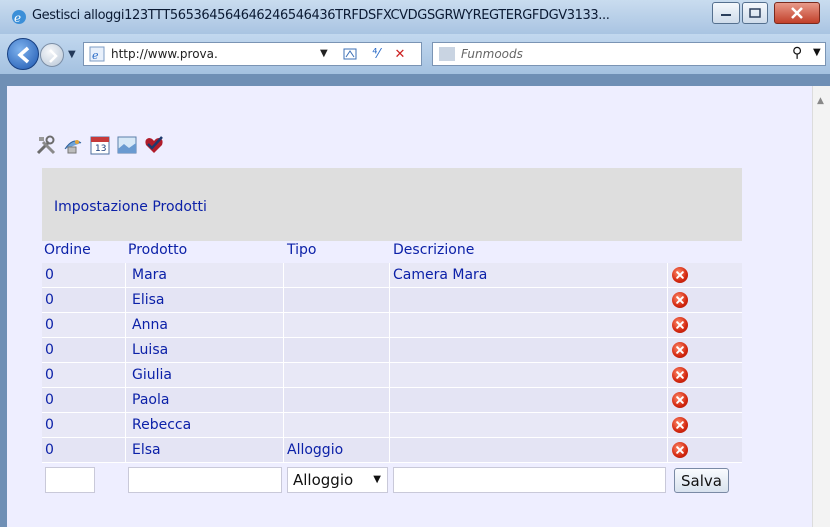 Image resolution: width=830 pixels, height=527 pixels. What do you see at coordinates (817, 52) in the screenshot?
I see `search-dropdown-icon: ▼` at bounding box center [817, 52].